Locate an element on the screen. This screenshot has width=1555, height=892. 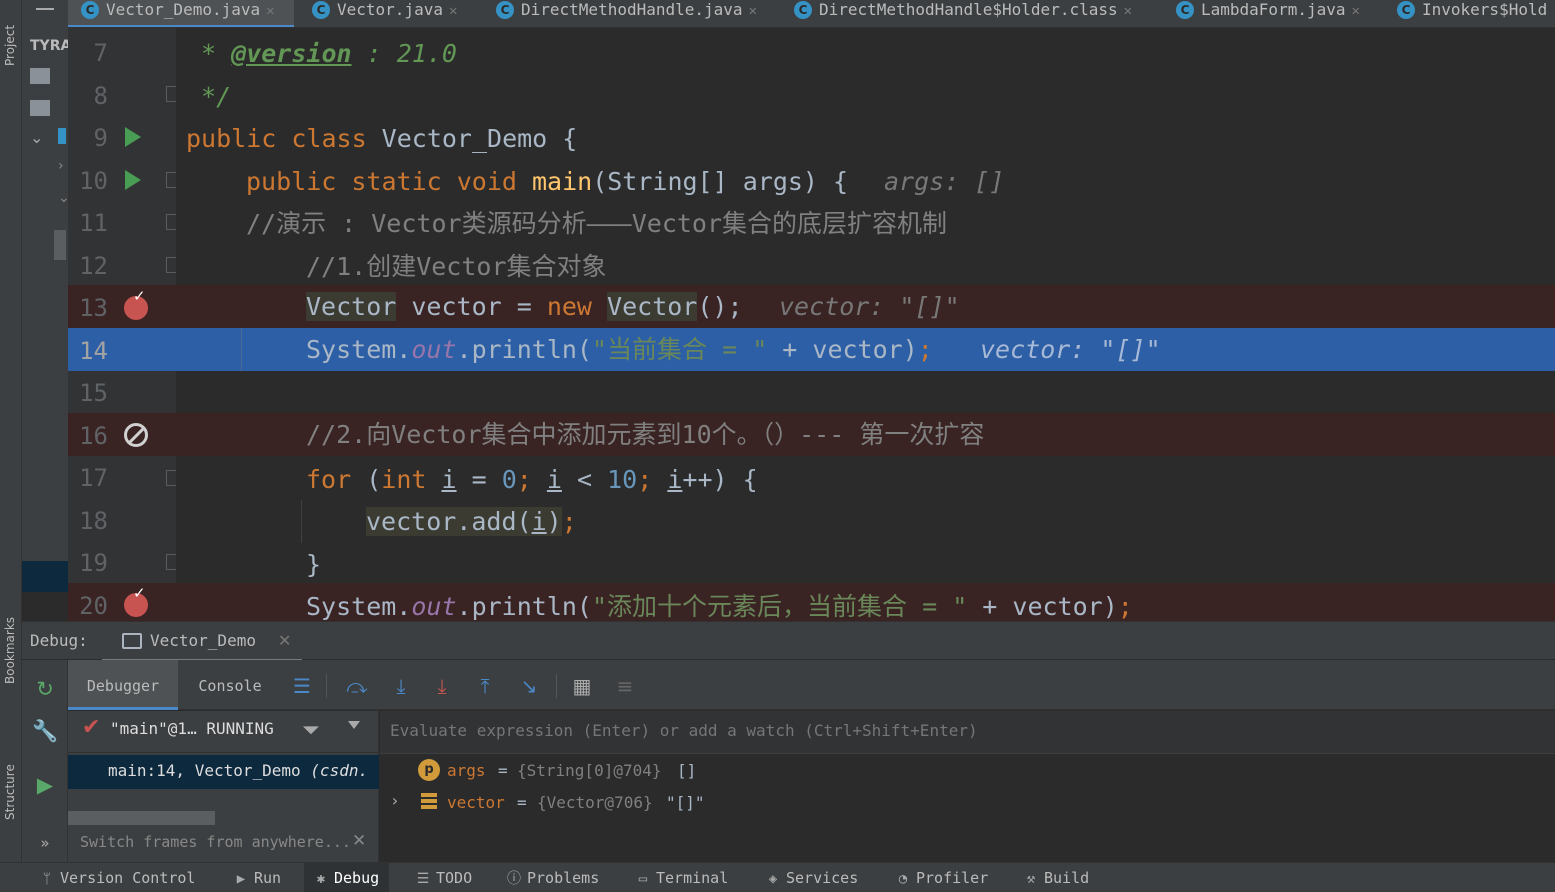
debug-button: ✱ Debug is located at coordinates (347, 877).